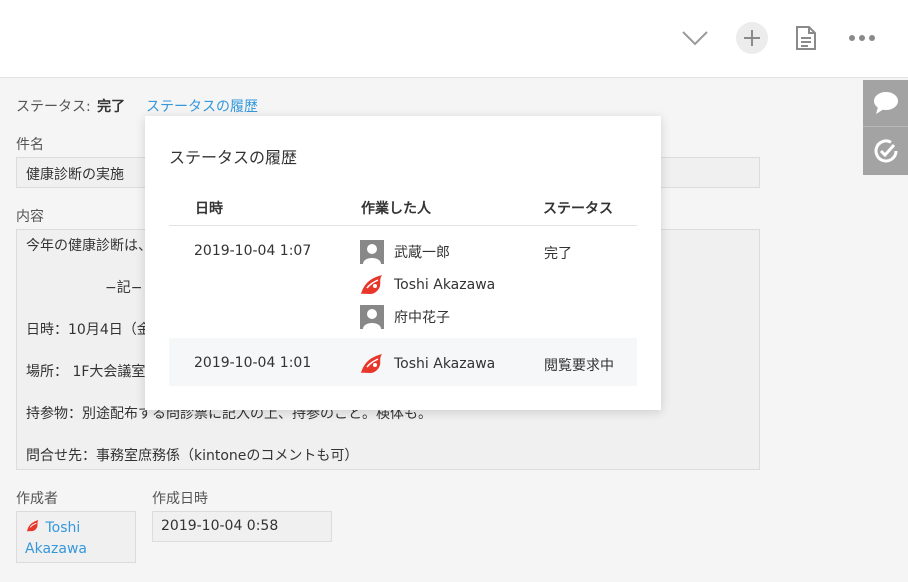  What do you see at coordinates (422, 253) in the screenshot?
I see `user-name: 武蔵一郎` at bounding box center [422, 253].